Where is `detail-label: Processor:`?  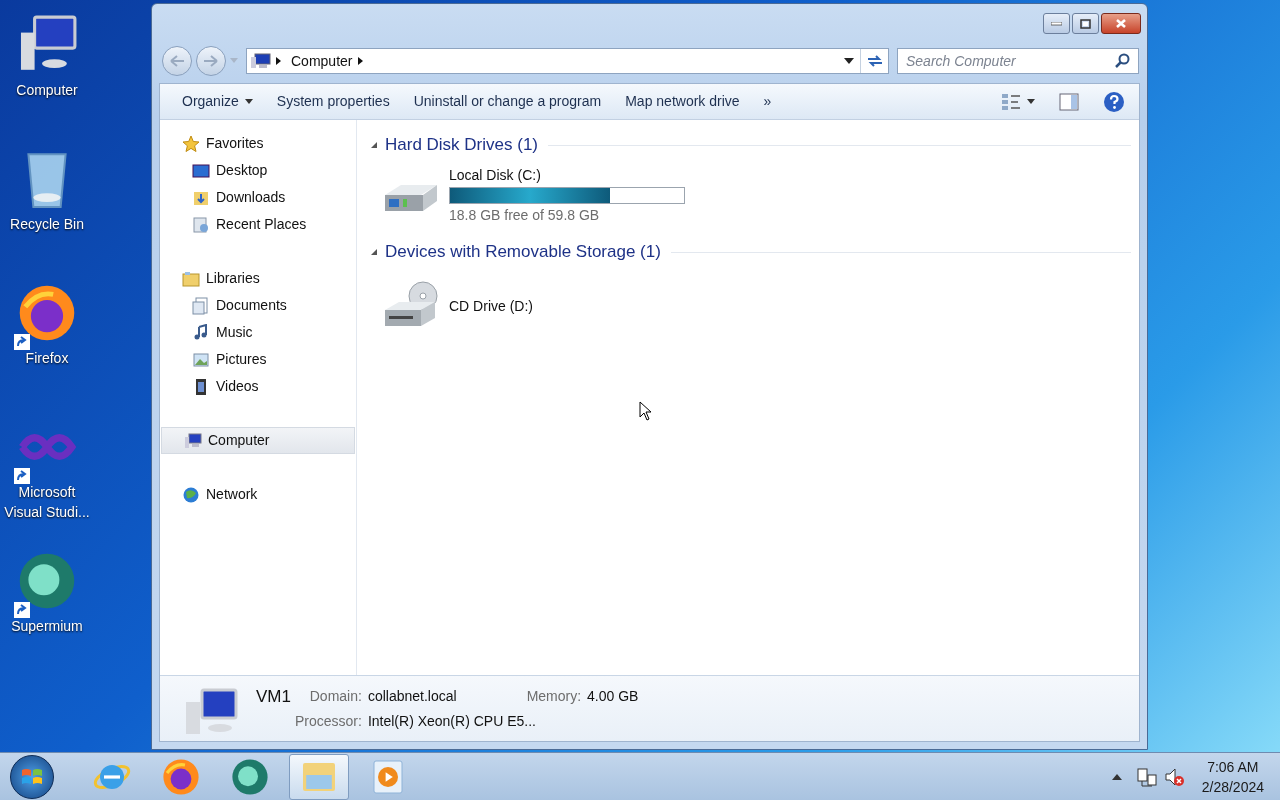
detail-label: Processor: is located at coordinates (328, 721).